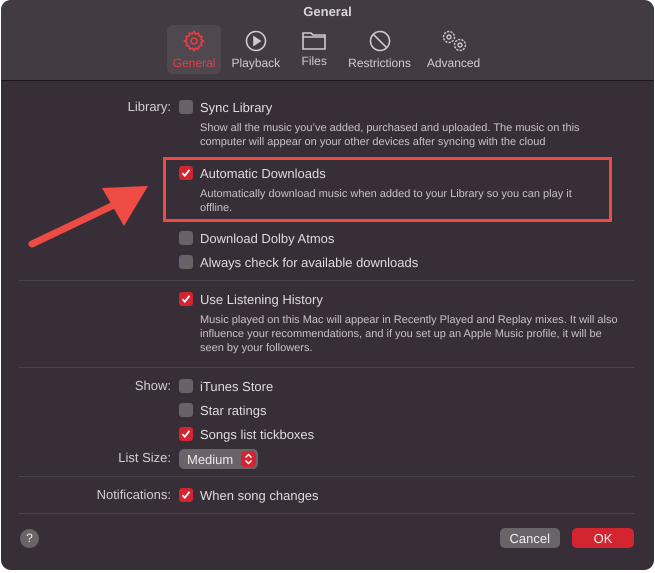  What do you see at coordinates (409, 334) in the screenshot?
I see `setting-description: Music played on this Mac will appear in Recently Played and Replay mixes. It will also influence your recommendations, and if you set up an Apple Music profile, it will be seen by your followers.` at bounding box center [409, 334].